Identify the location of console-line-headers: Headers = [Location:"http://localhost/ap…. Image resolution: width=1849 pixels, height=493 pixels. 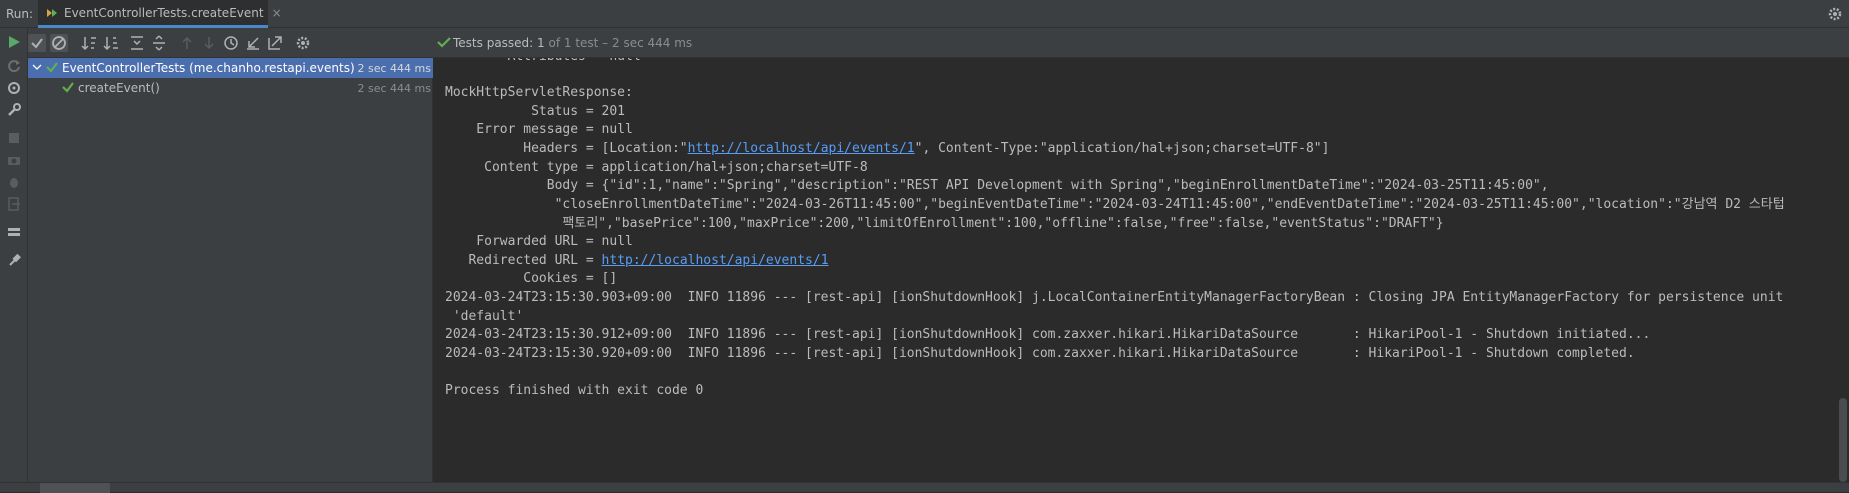
(887, 149).